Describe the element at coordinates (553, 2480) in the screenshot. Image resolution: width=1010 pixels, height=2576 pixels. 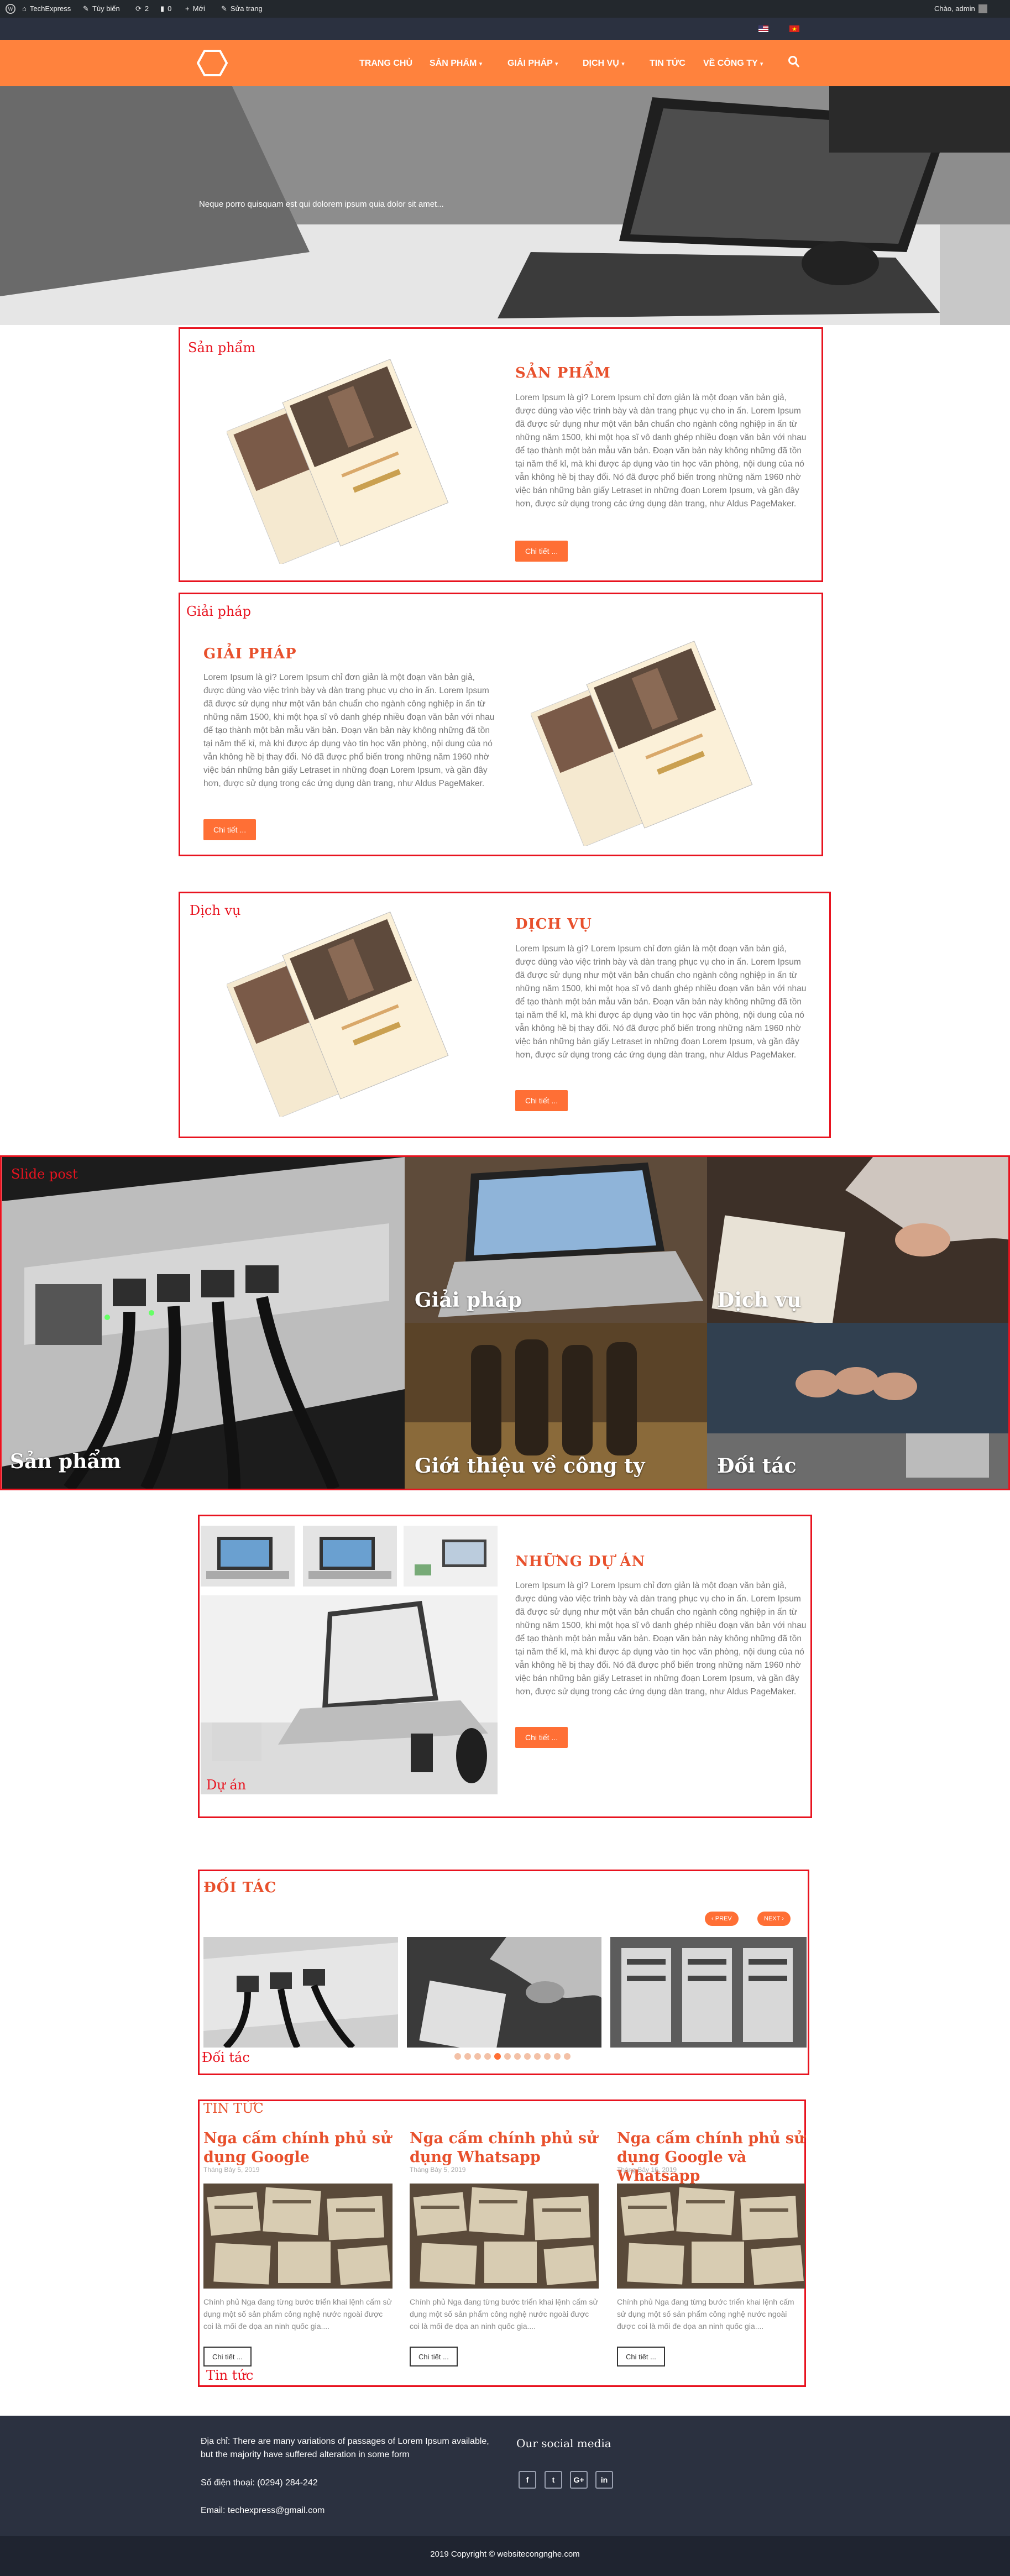
I see `skype-icon: t` at that location.